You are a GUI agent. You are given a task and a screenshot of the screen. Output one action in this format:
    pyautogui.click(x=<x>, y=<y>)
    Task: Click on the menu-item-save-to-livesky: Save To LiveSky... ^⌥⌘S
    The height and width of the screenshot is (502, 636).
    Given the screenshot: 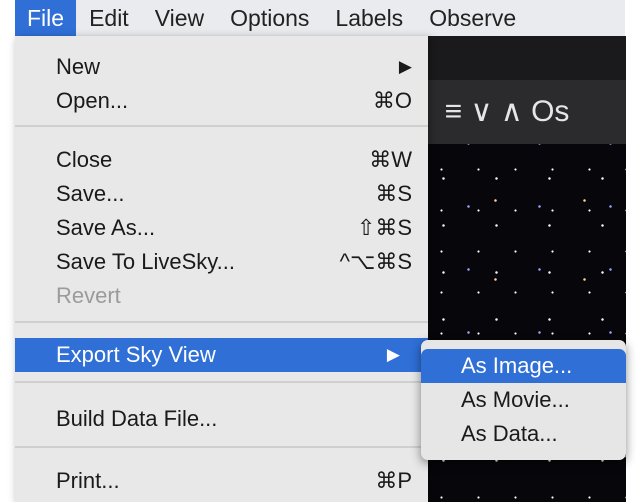 What is the action you would take?
    pyautogui.click(x=221, y=262)
    